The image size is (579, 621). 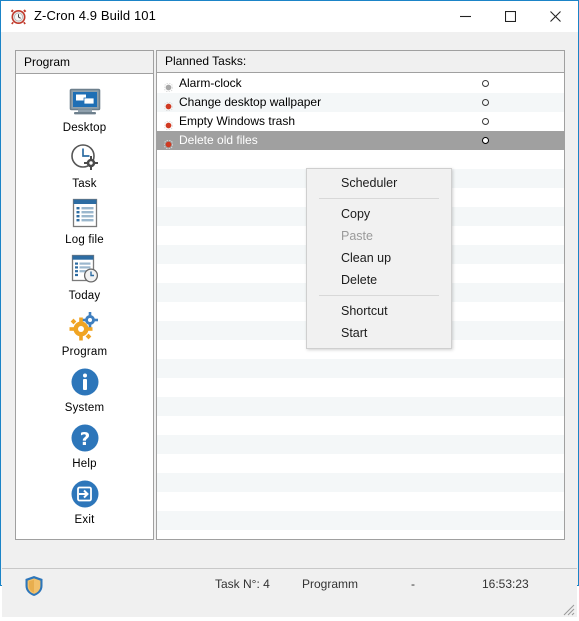 I want to click on task-row: Delete old files, so click(x=360, y=140).